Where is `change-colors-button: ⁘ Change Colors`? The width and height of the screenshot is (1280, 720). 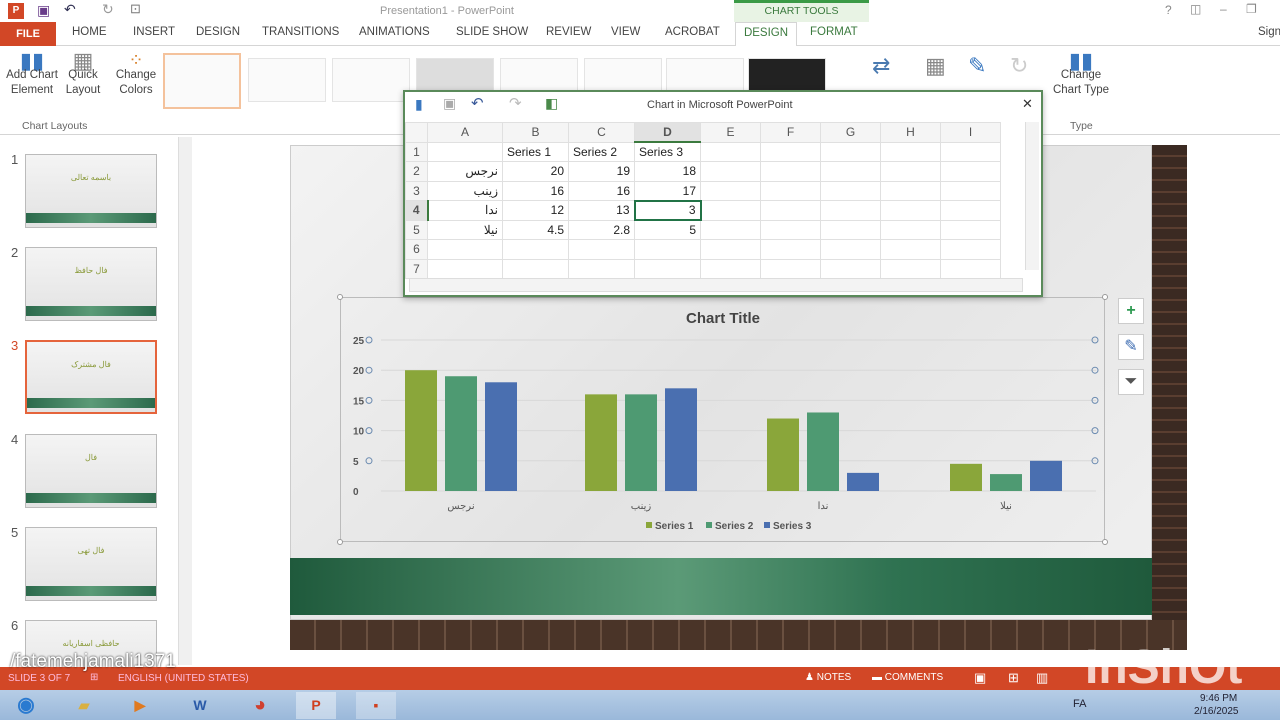 change-colors-button: ⁘ Change Colors is located at coordinates (136, 74).